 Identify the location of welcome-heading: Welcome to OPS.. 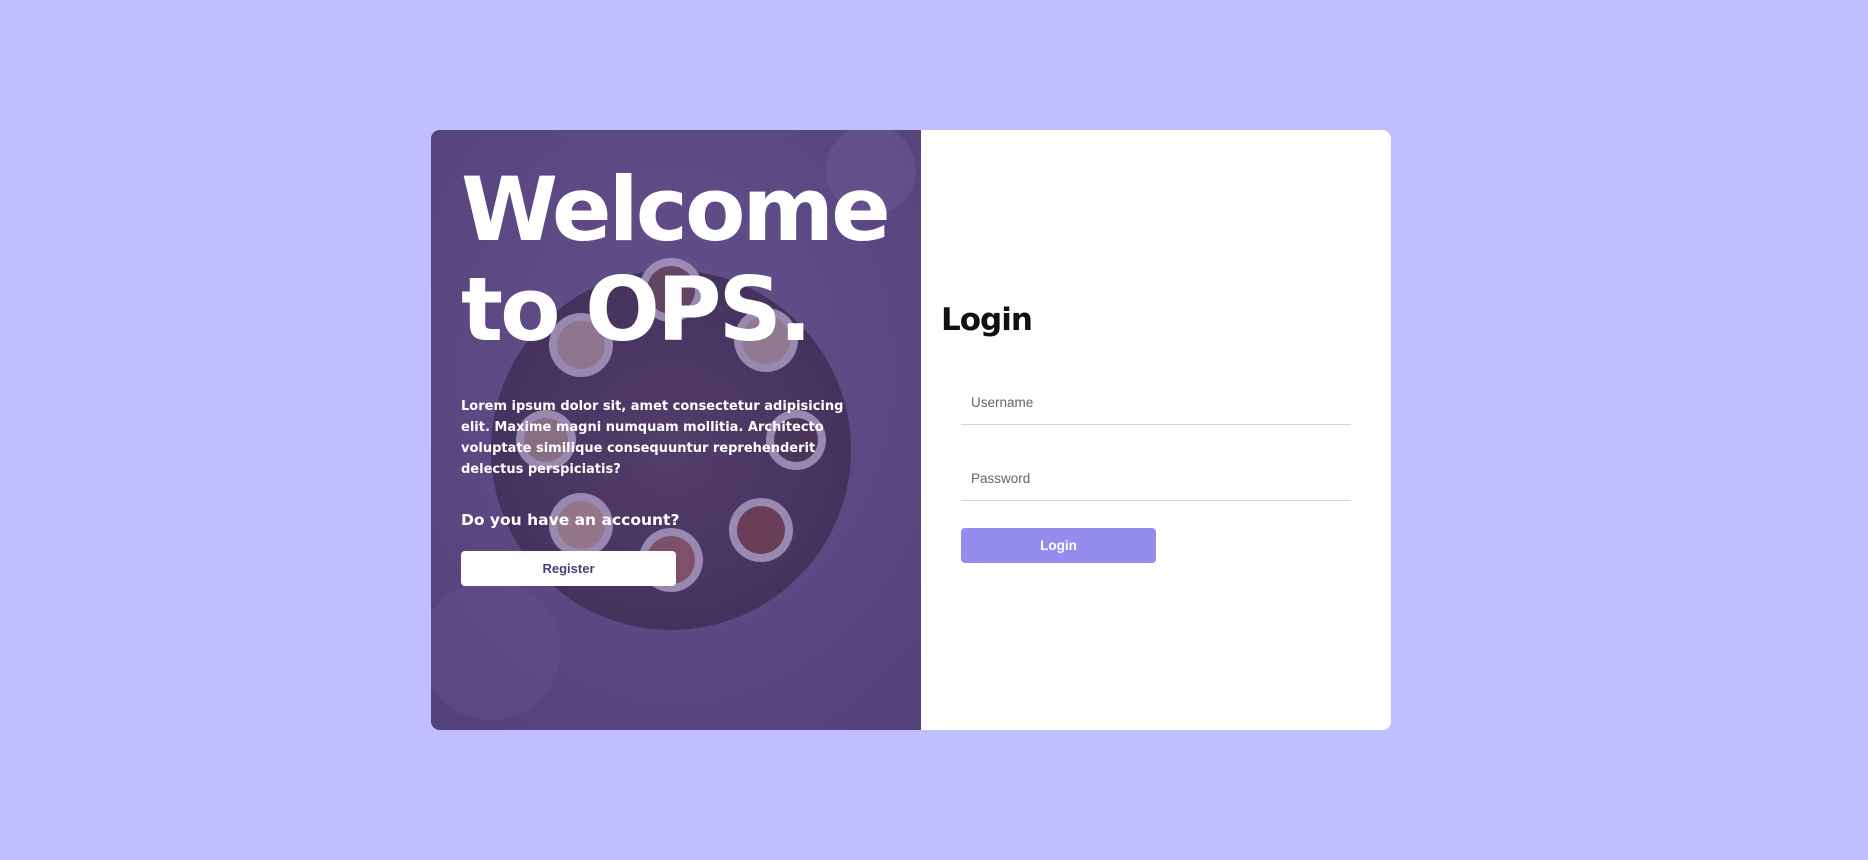
(676, 259).